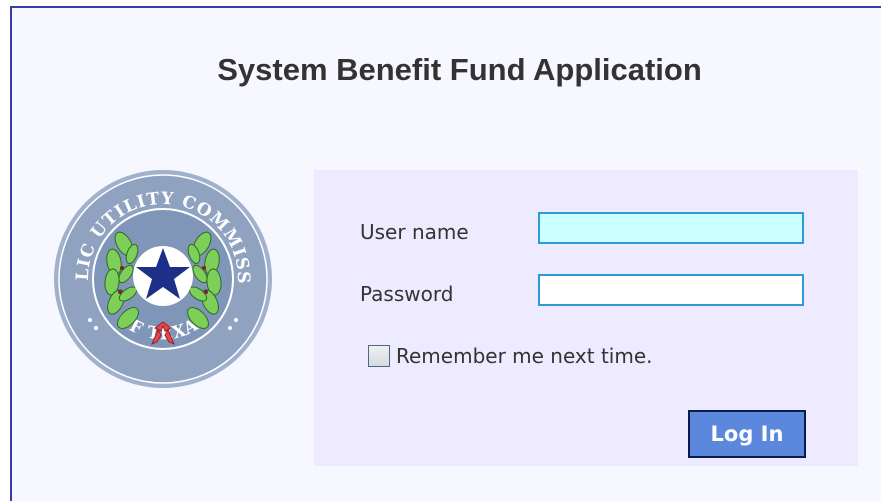 Image resolution: width=881 pixels, height=501 pixels. Describe the element at coordinates (414, 232) in the screenshot. I see `username-label: User name` at that location.